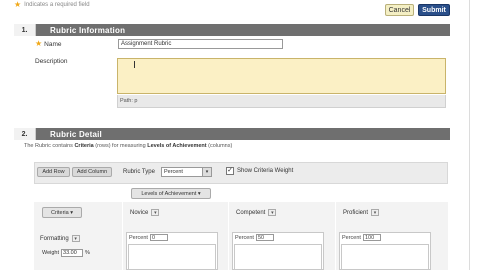  Describe the element at coordinates (129, 101) in the screenshot. I see `editor-path-label: Path: p` at that location.